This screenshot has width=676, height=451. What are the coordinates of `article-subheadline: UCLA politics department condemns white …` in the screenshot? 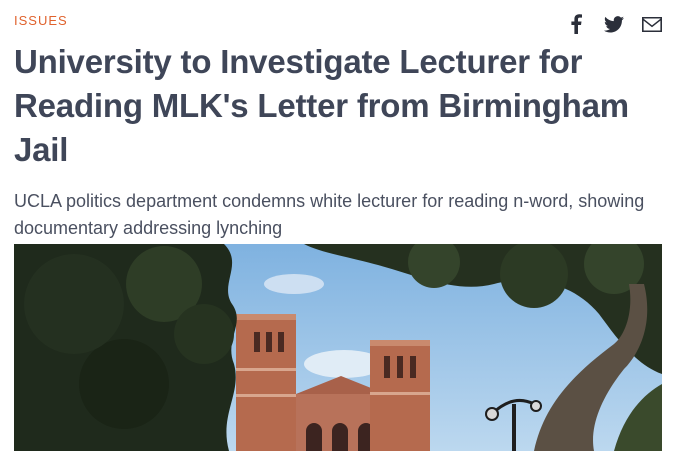 It's located at (329, 214).